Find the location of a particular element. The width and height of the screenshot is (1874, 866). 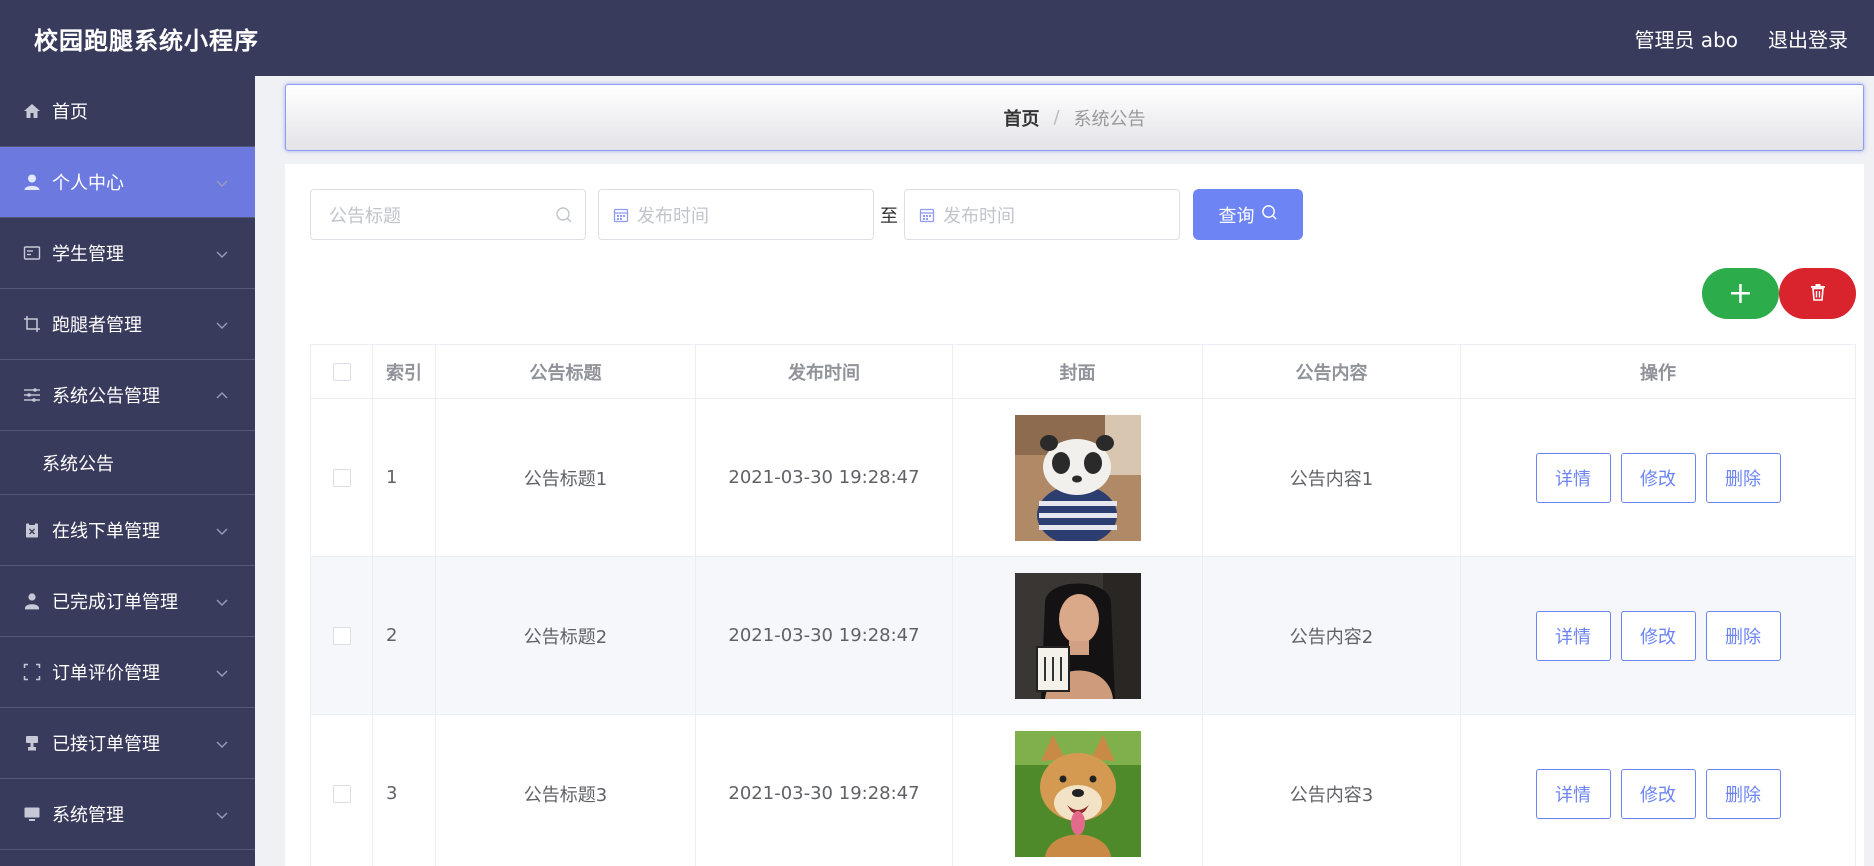

date-to-input: 发布时间 is located at coordinates (1042, 214).